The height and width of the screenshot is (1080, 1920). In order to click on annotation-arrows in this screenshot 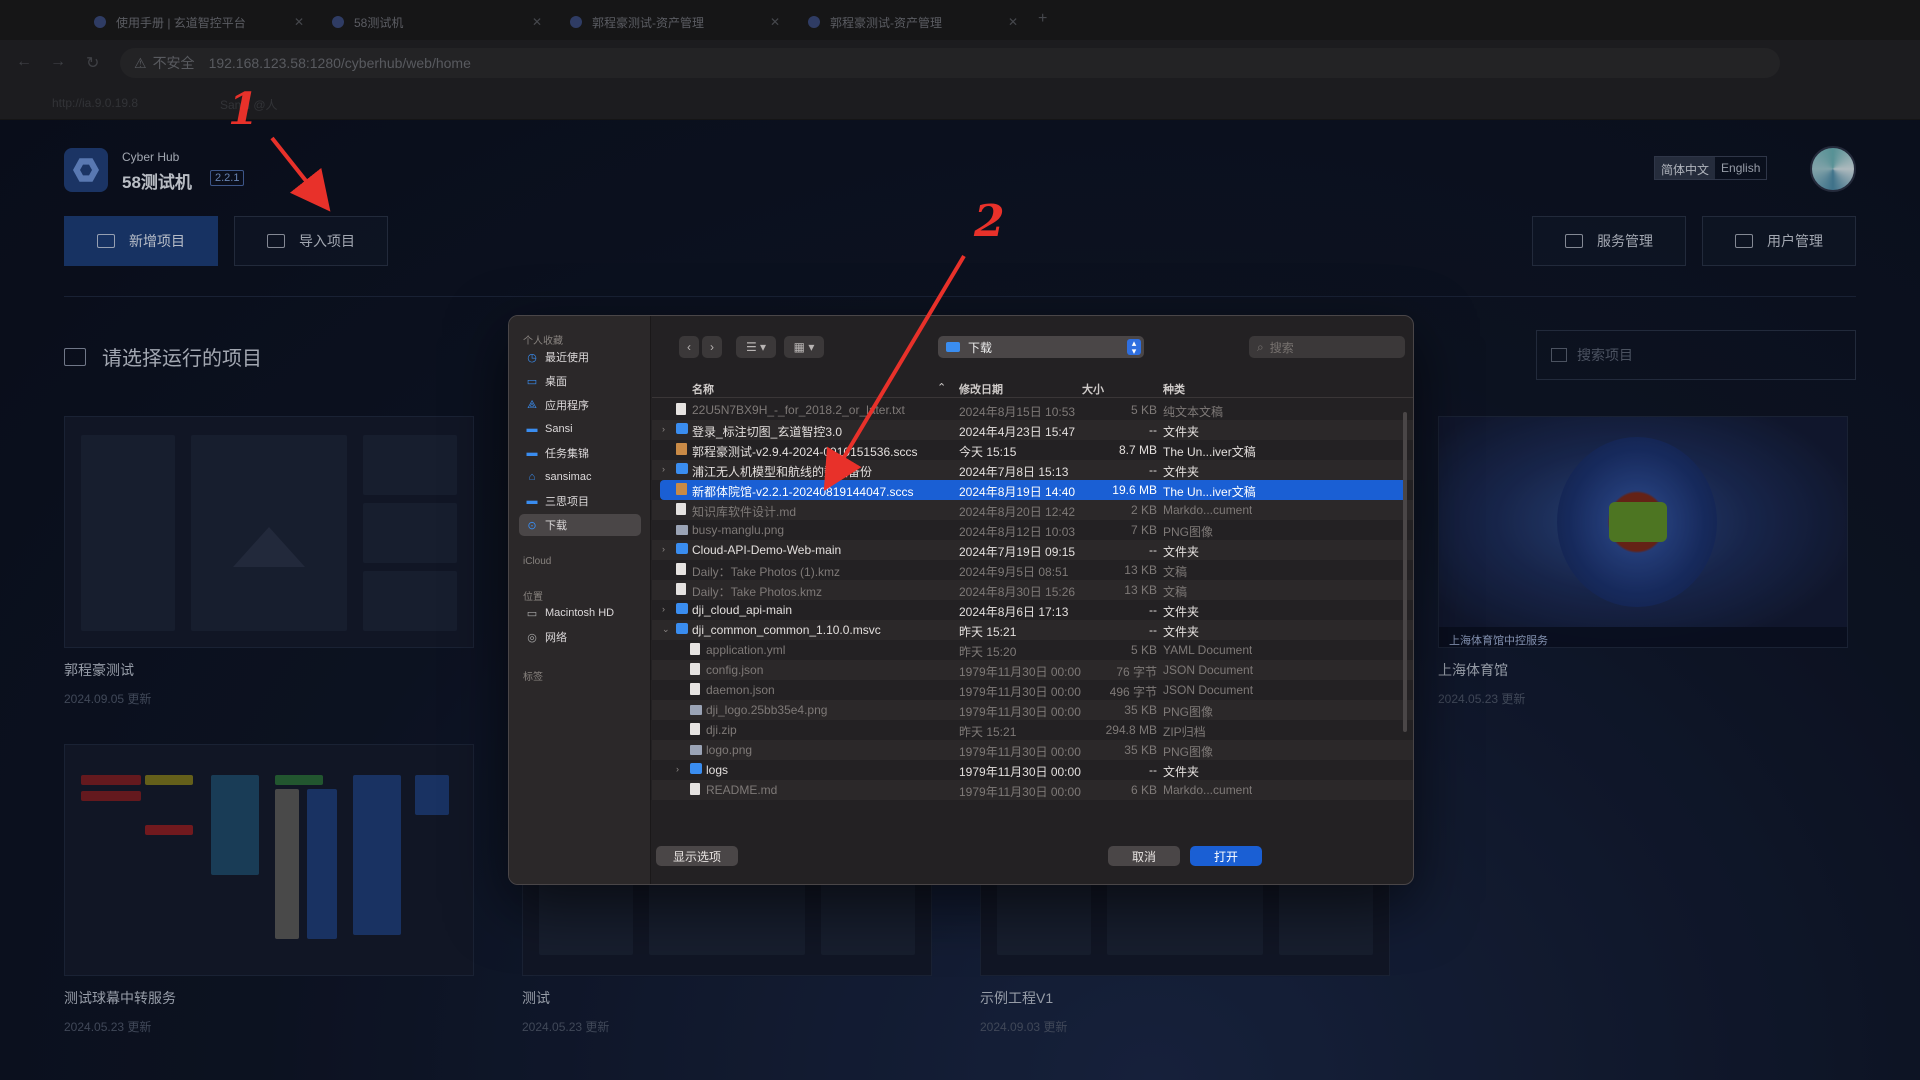, I will do `click(618, 314)`.